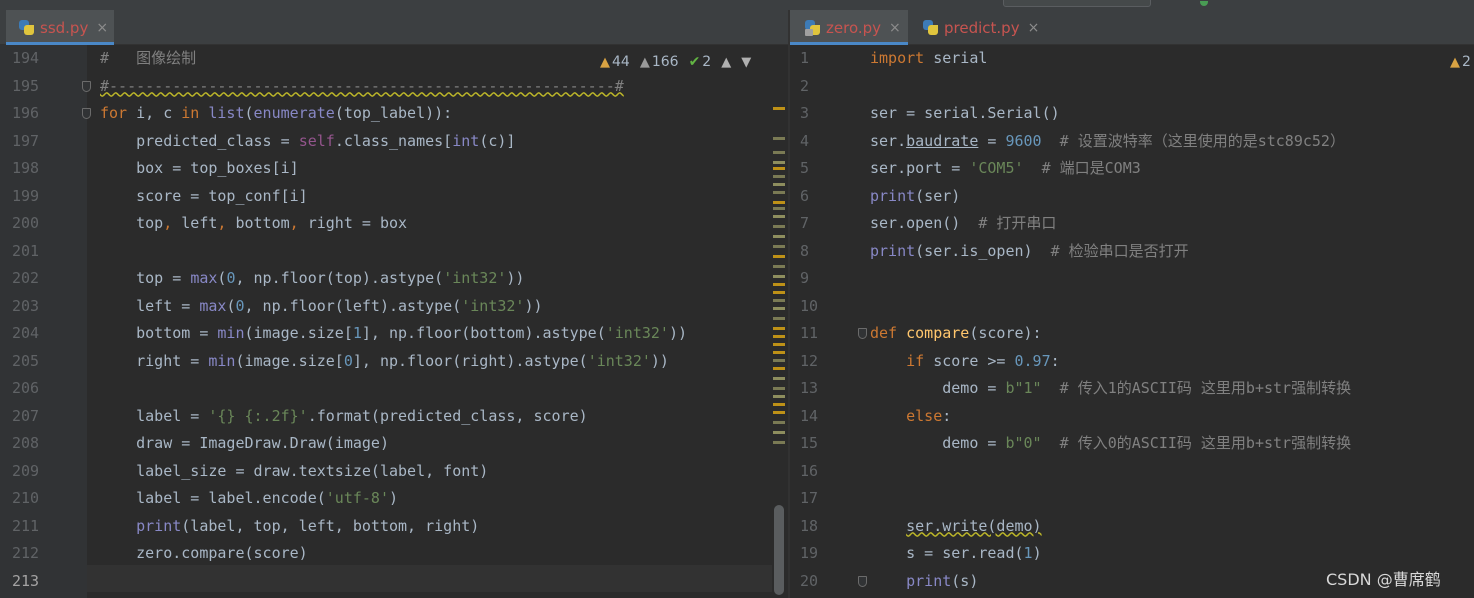 The width and height of the screenshot is (1474, 598). Describe the element at coordinates (294, 471) in the screenshot. I see `code-line: label_size = draw.textsize(label, font)` at that location.